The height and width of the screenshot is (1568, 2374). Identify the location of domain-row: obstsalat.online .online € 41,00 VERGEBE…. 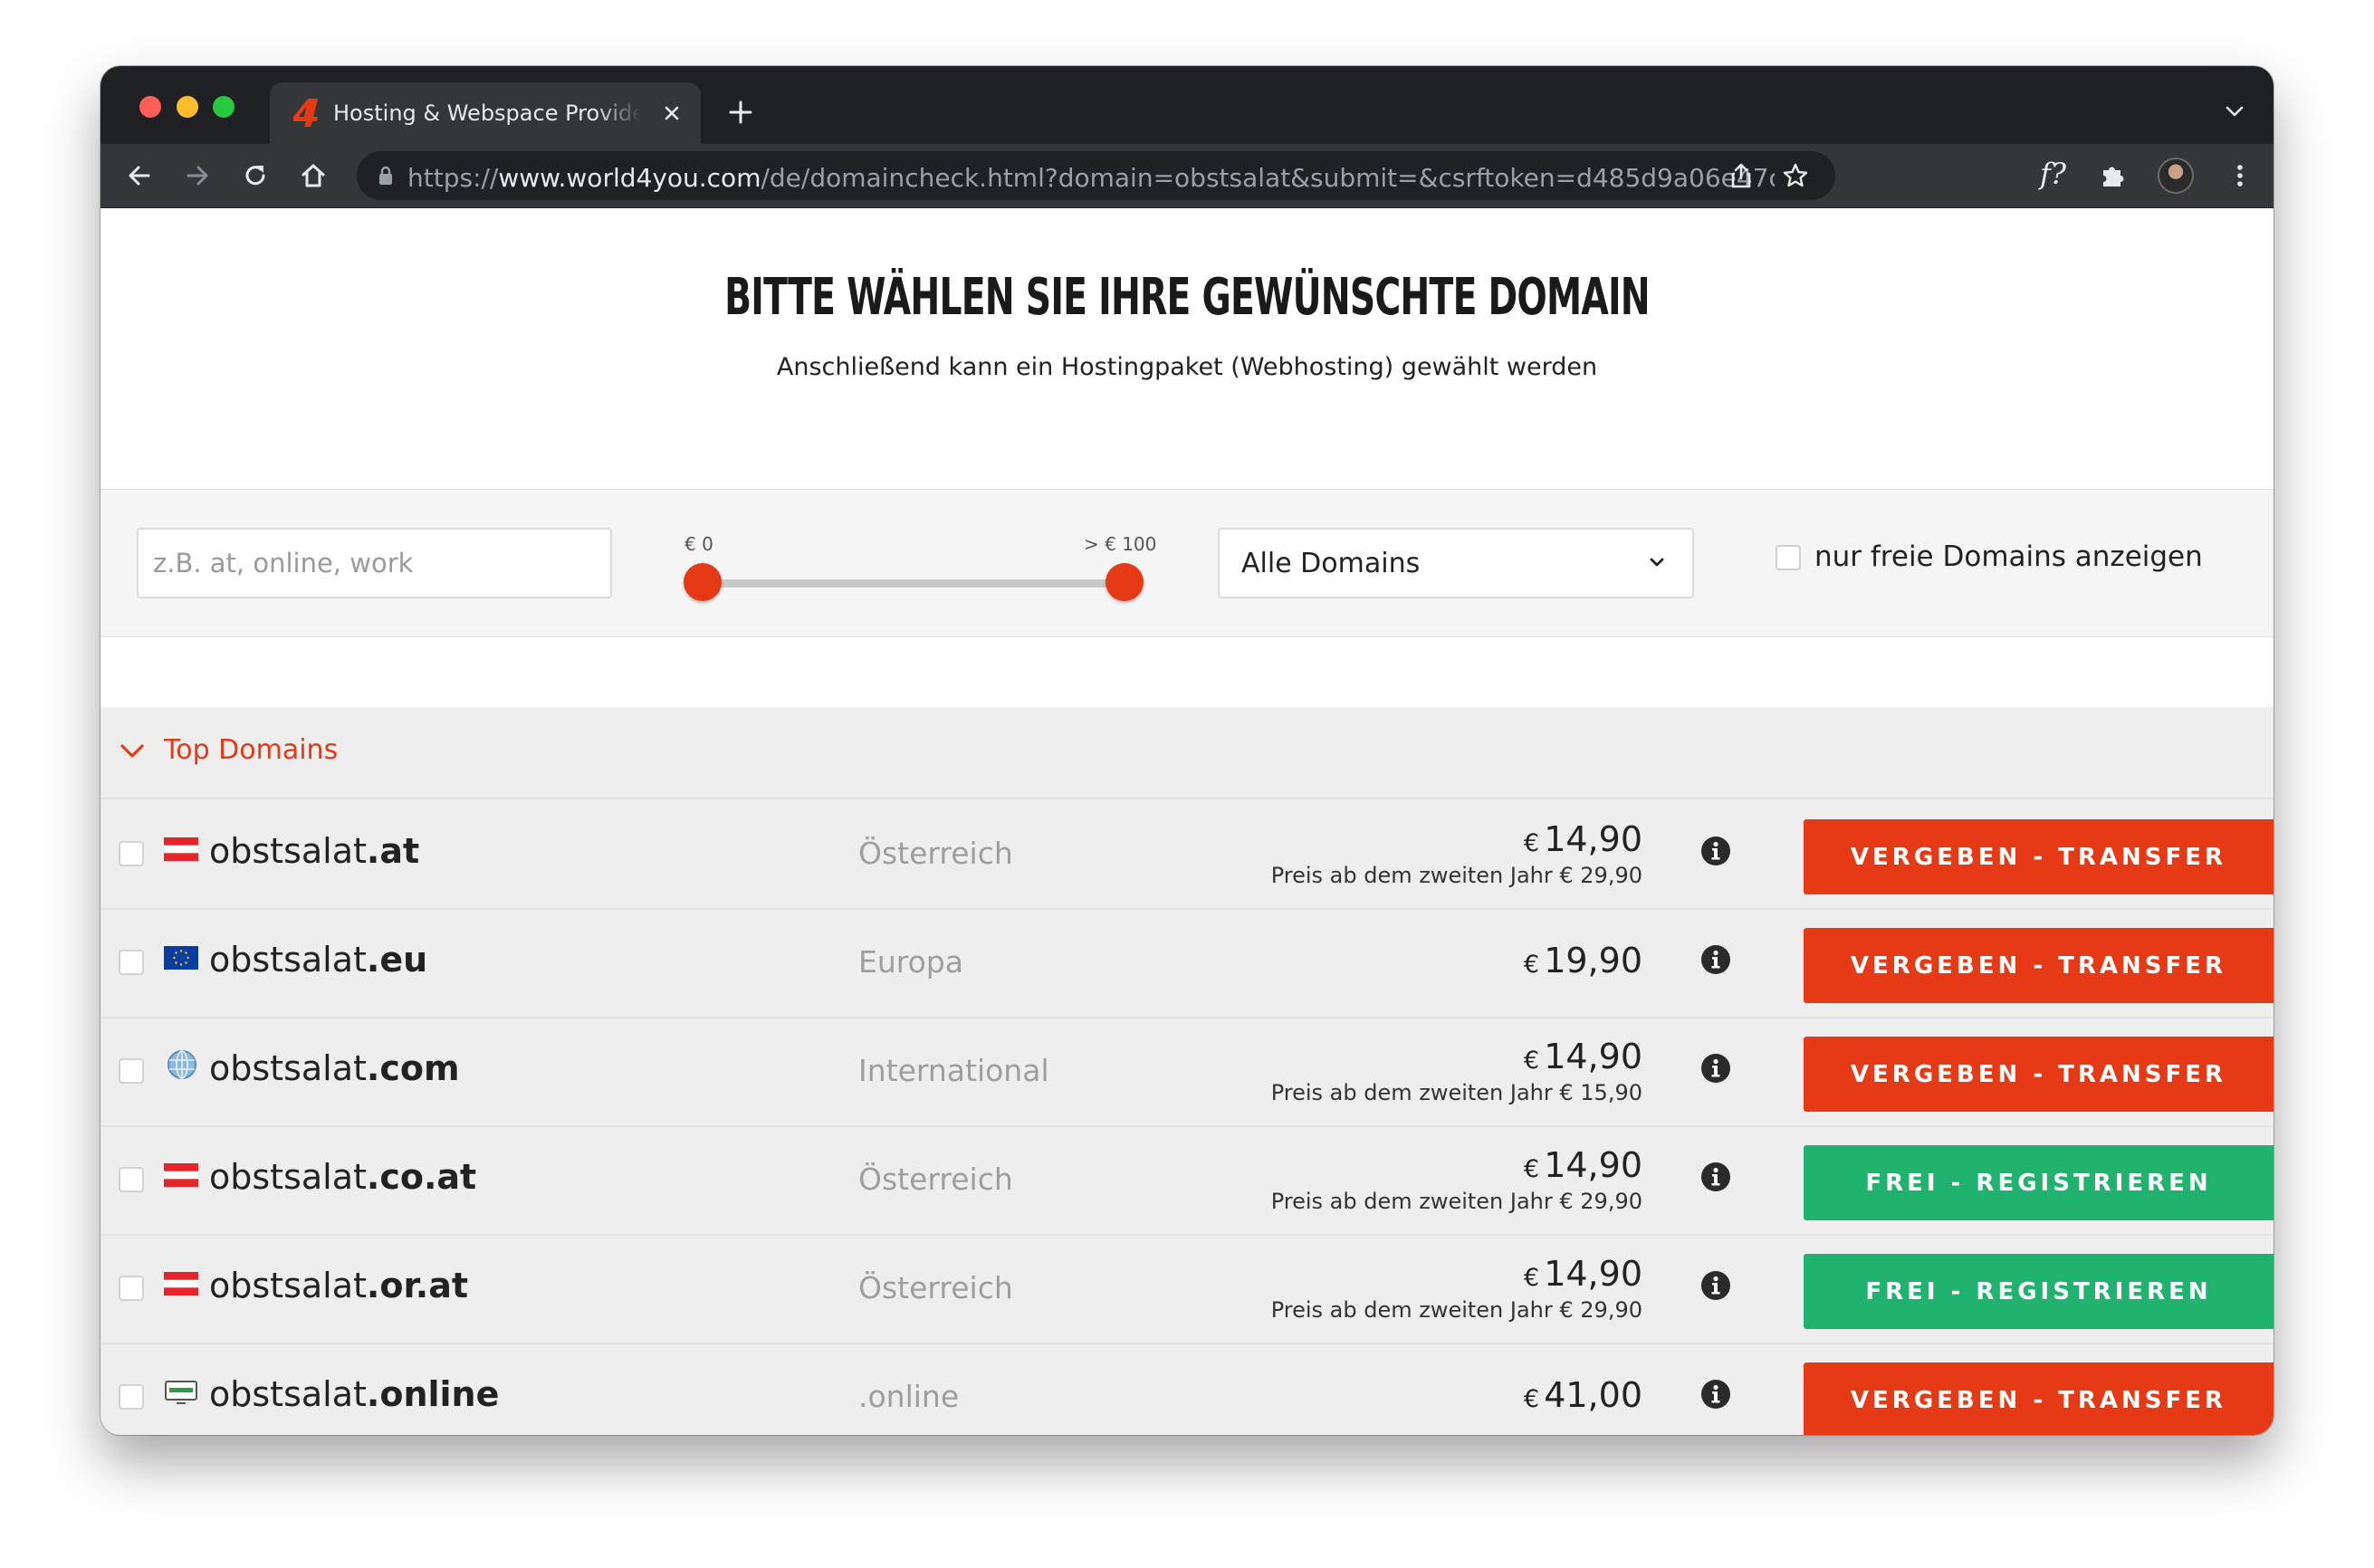
(1187, 1389).